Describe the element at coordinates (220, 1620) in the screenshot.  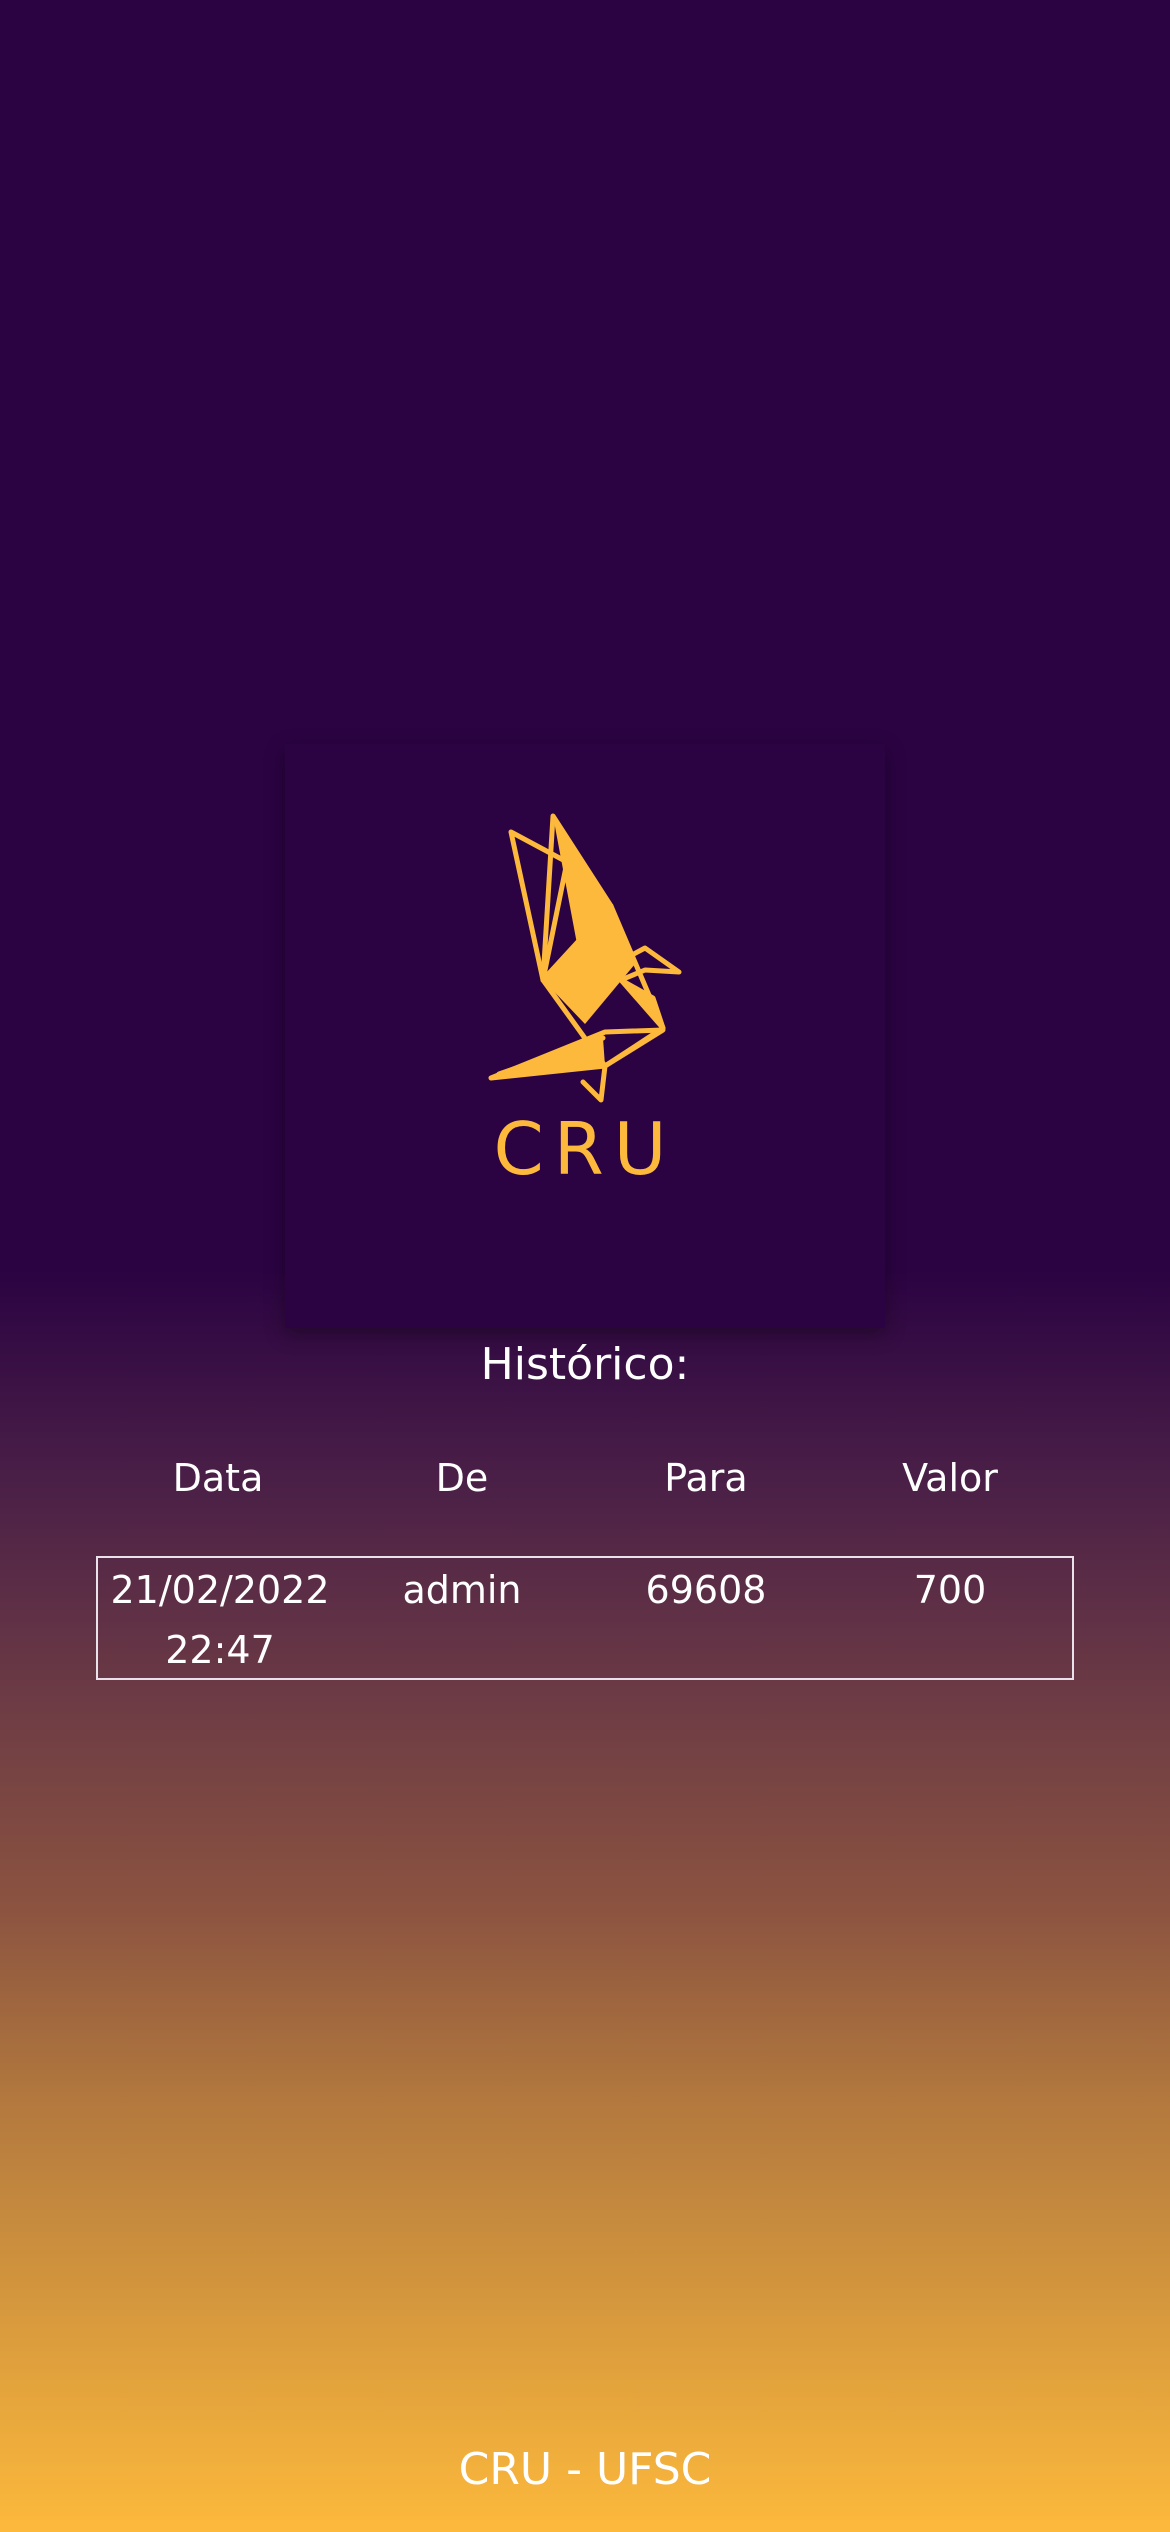
I see `table-cell-data: 21/02/2022 22:47` at that location.